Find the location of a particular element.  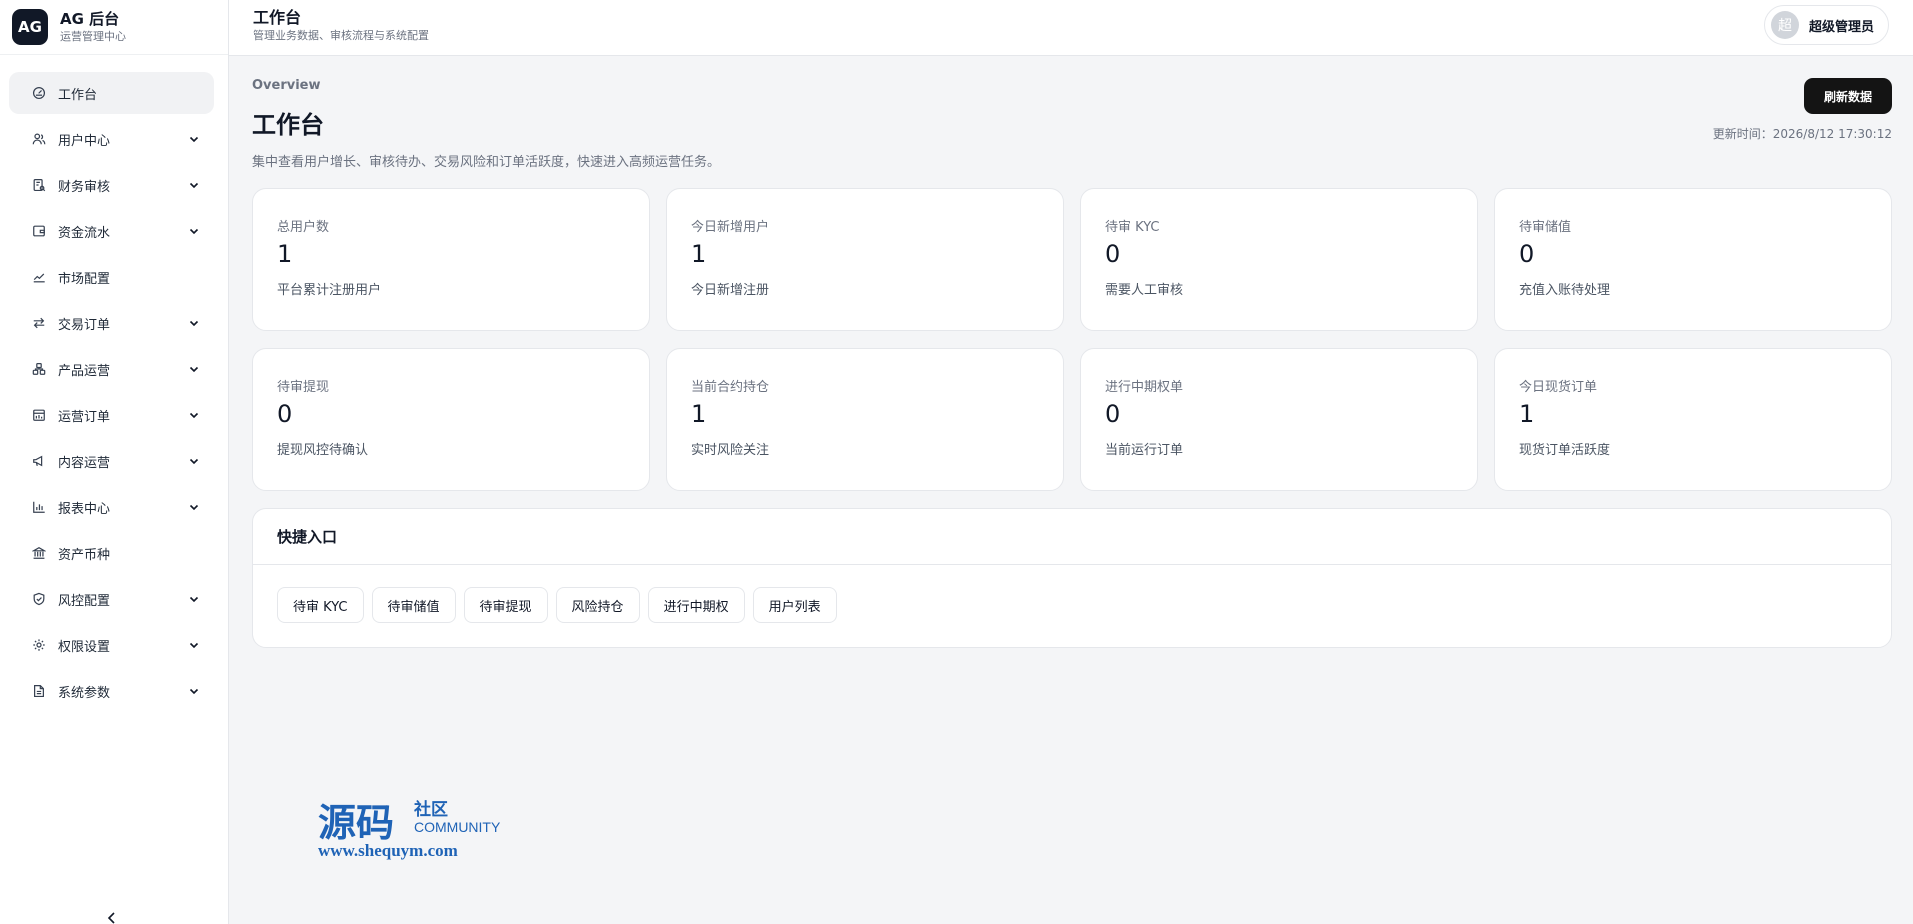

stat-label: 待审 KYC is located at coordinates (1132, 227).